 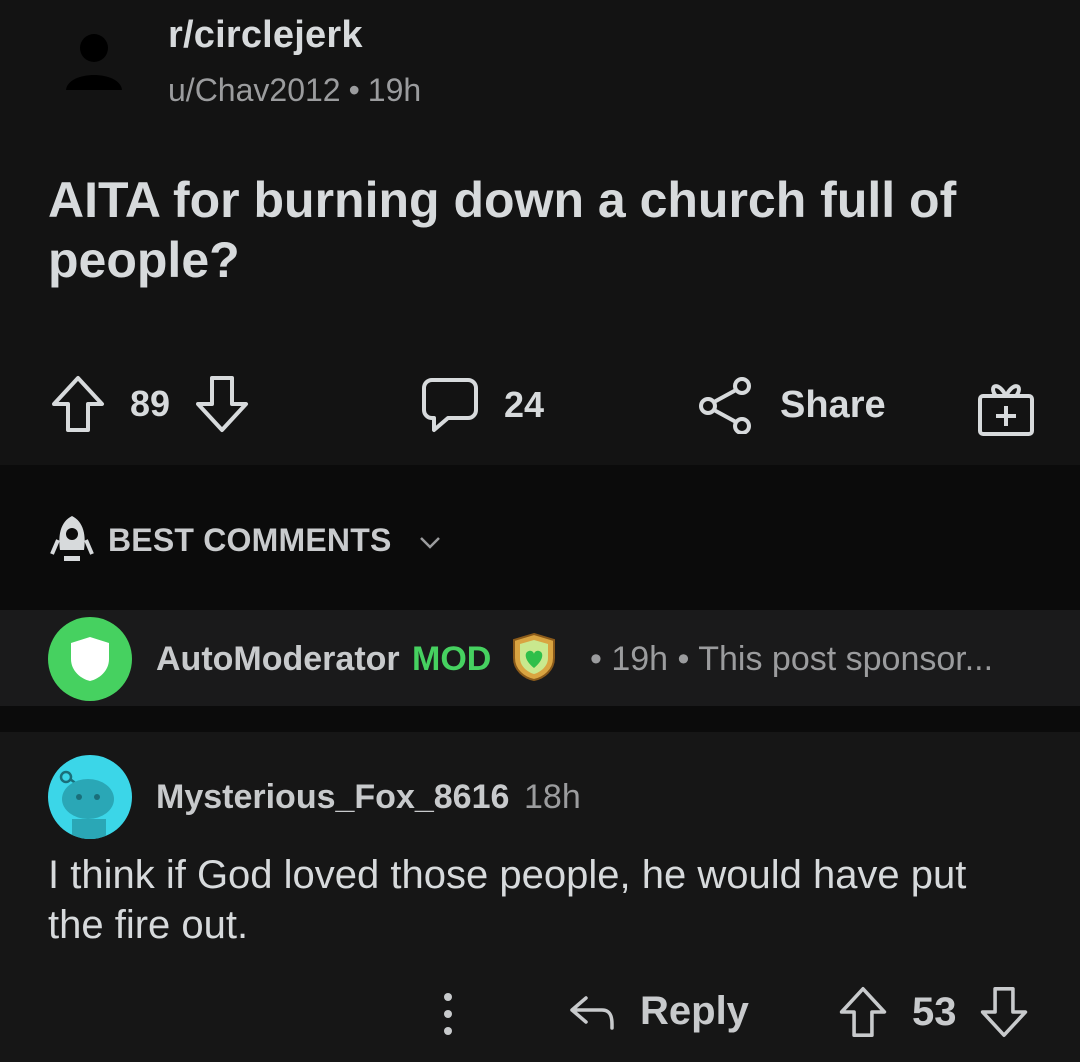 What do you see at coordinates (483, 405) in the screenshot?
I see `comments-button: 24` at bounding box center [483, 405].